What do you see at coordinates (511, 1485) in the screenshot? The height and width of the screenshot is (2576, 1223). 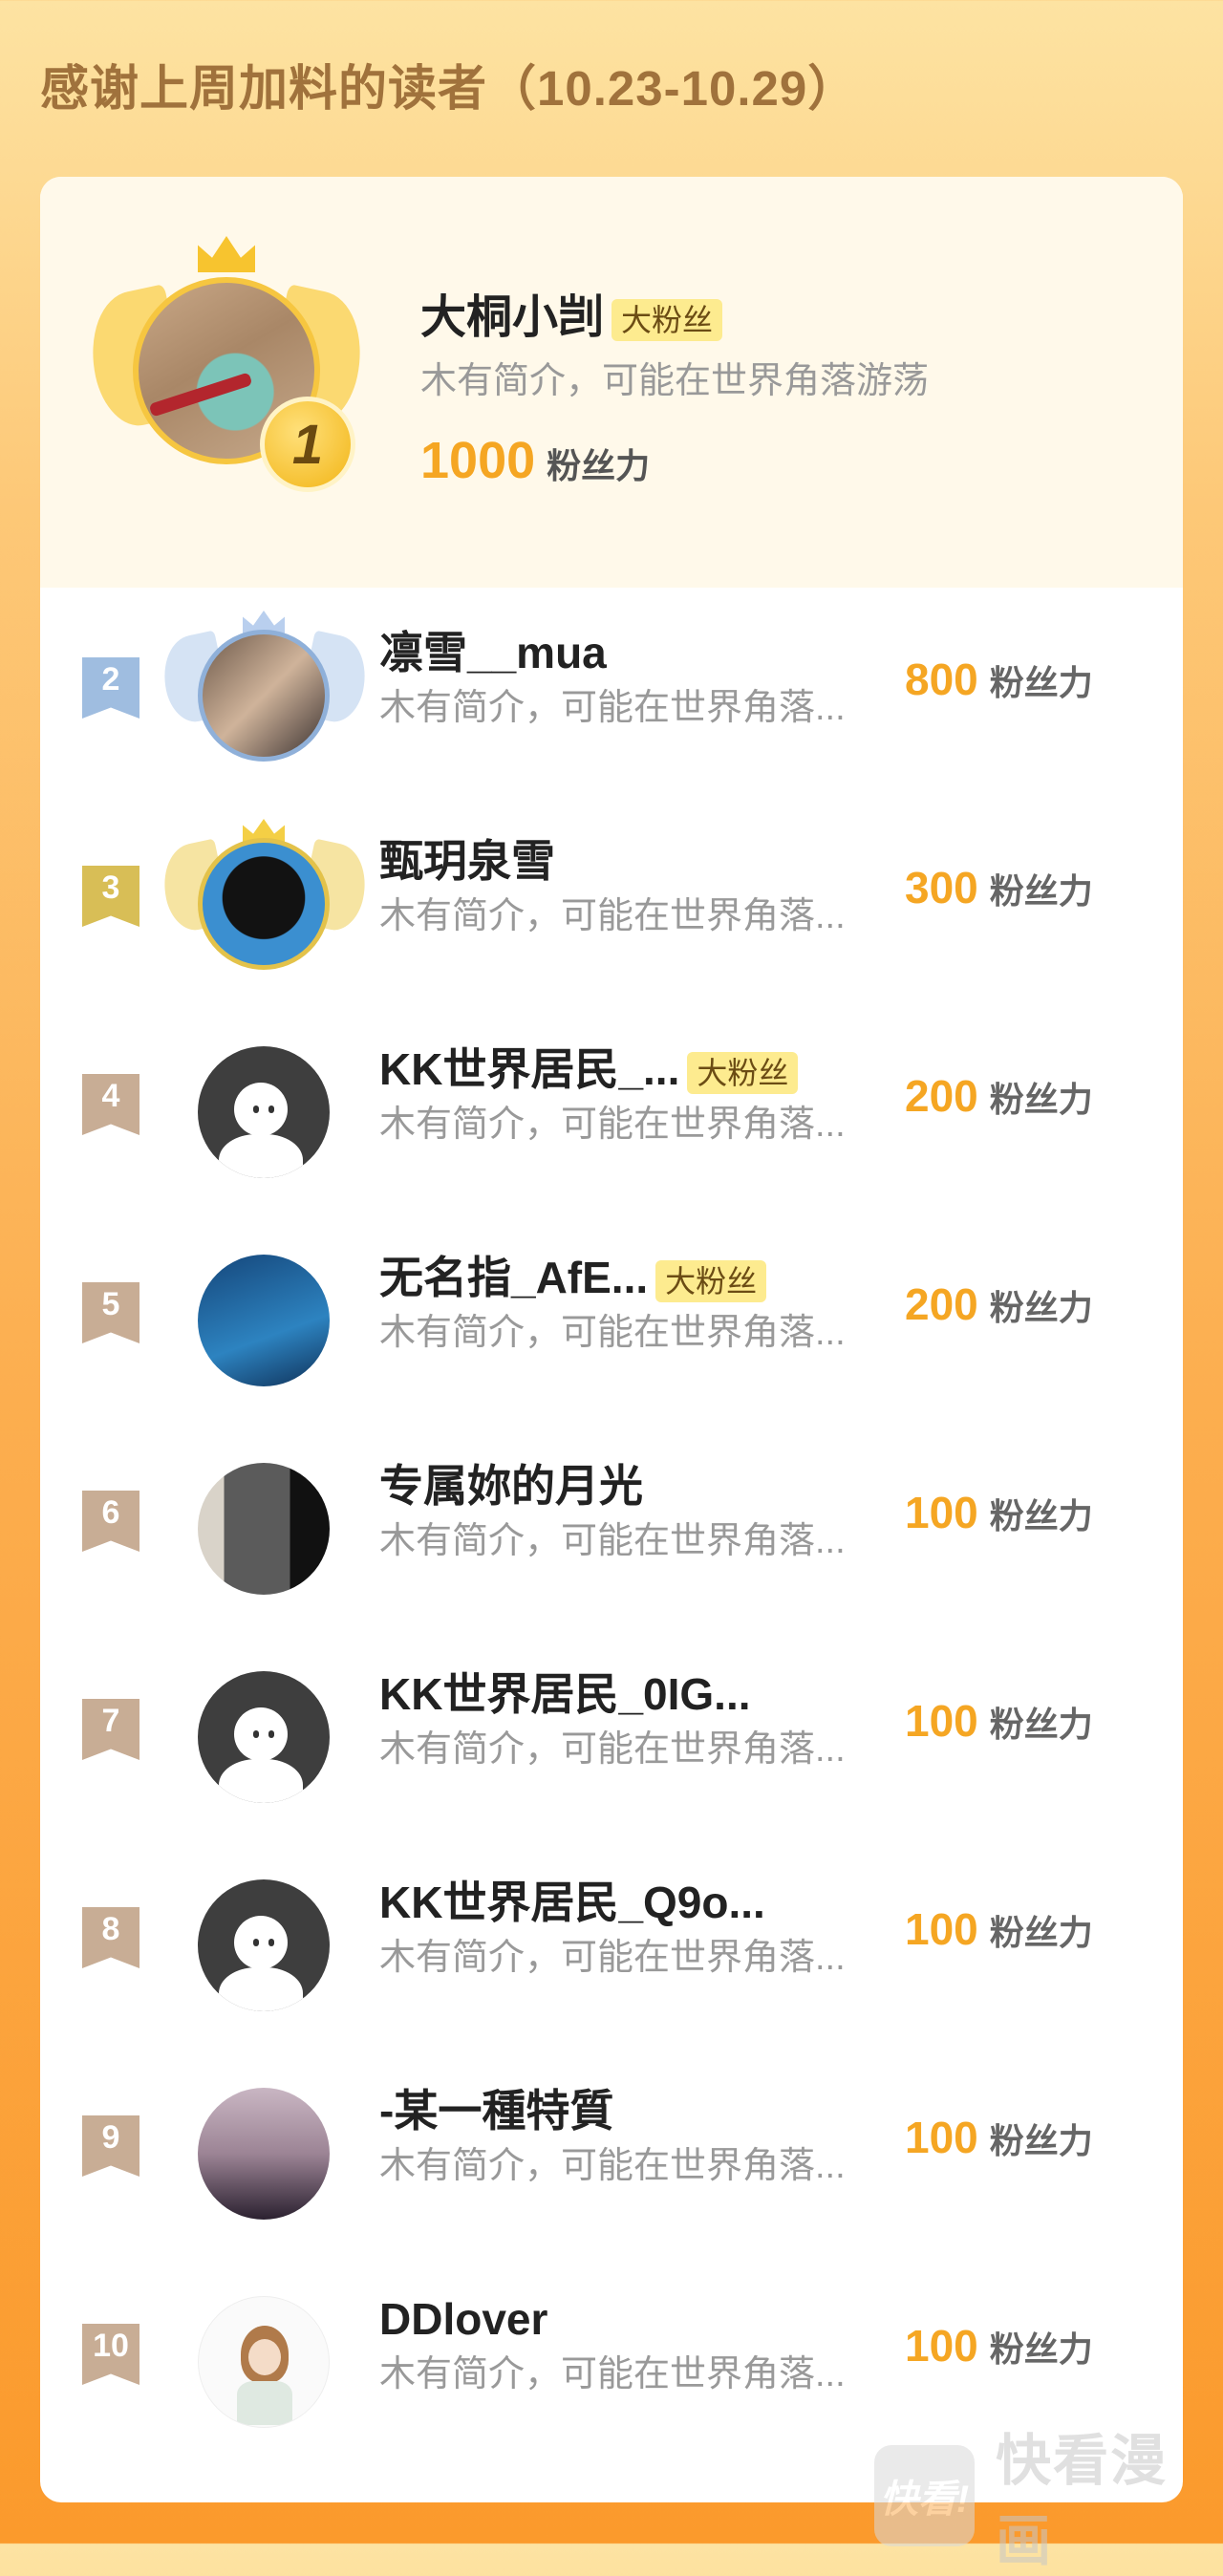 I see `reader-name: 专属妳的月光` at bounding box center [511, 1485].